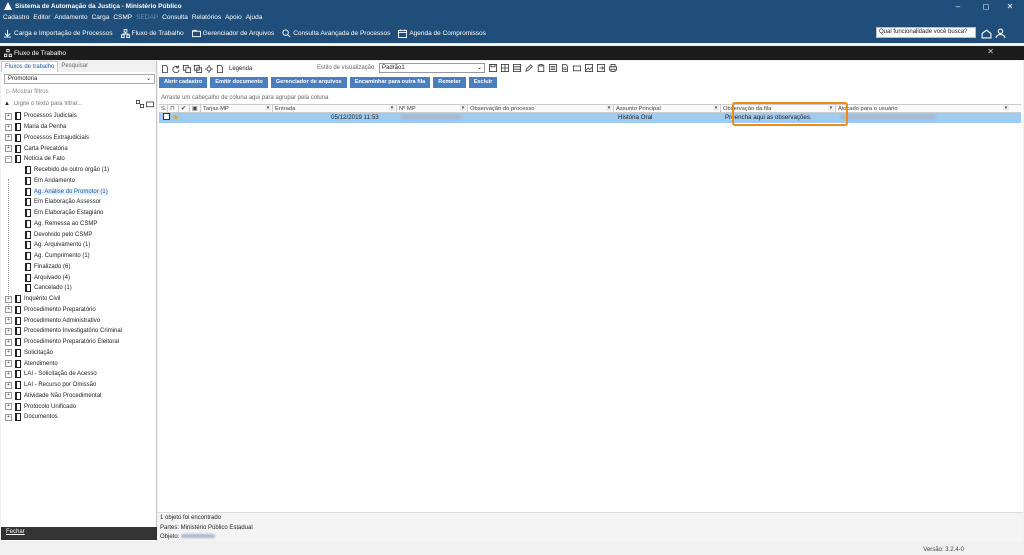 The width and height of the screenshot is (1024, 555). Describe the element at coordinates (80, 331) in the screenshot. I see `tree-item: + Procedimento Investigatório Criminal` at that location.